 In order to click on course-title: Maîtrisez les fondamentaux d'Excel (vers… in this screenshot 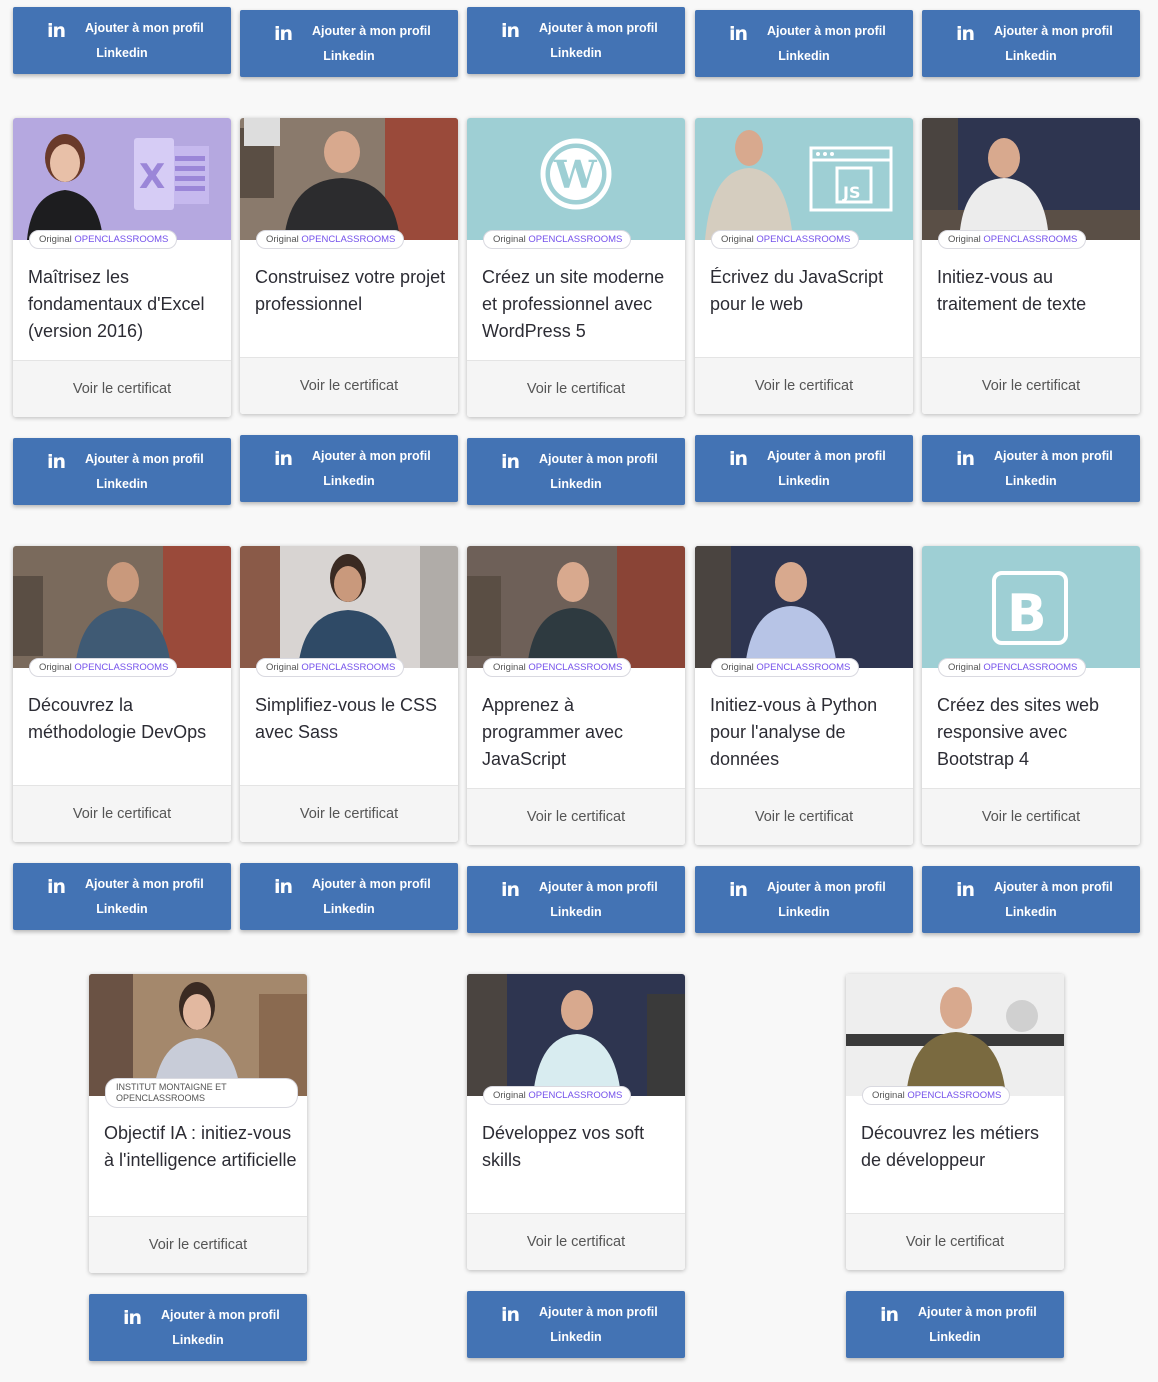, I will do `click(116, 304)`.